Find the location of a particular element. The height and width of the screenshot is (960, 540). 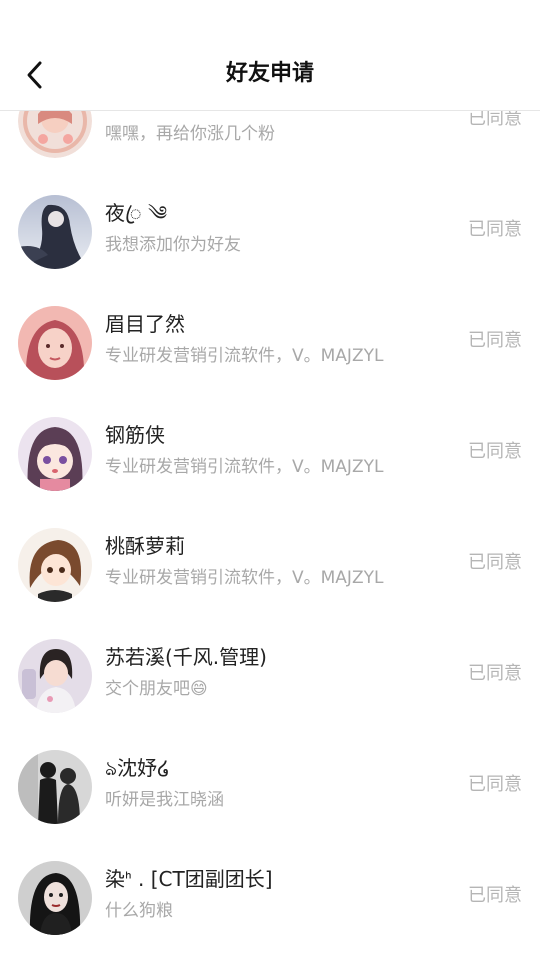

list-item: 夜ꦿ ༄ 我想添加你为好友 已同意 is located at coordinates (270, 232).